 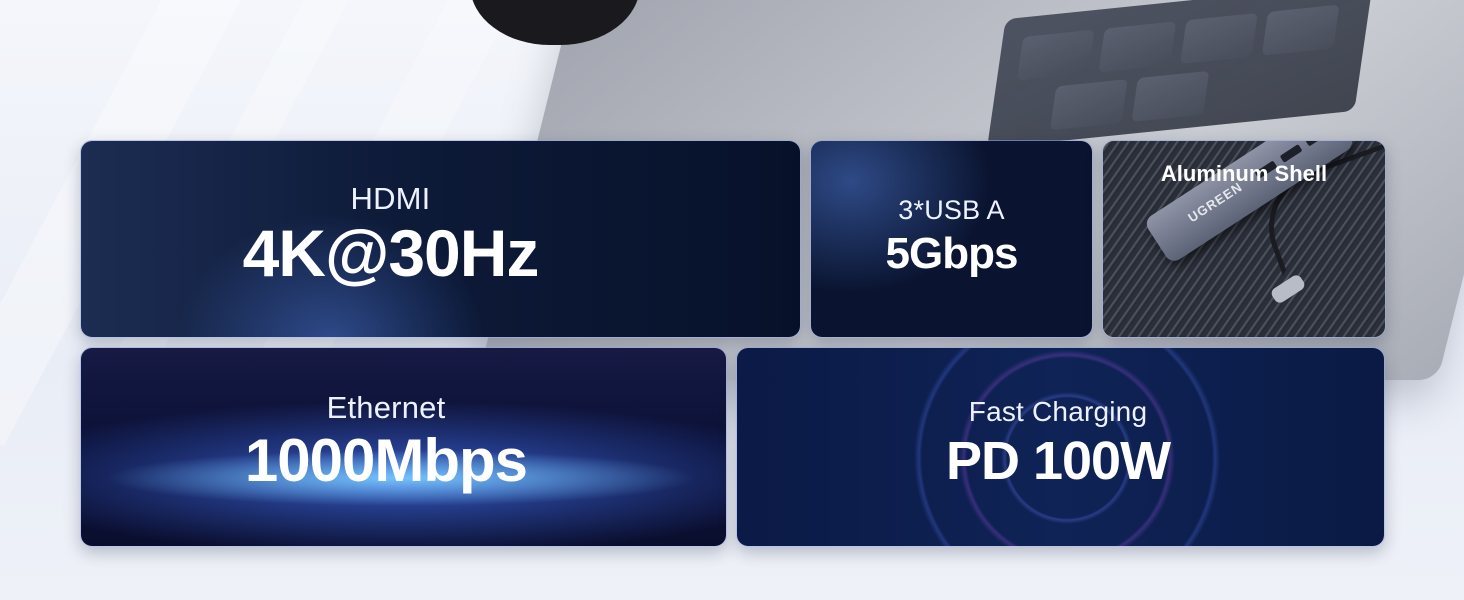 I want to click on charging-card-text: Fast Charging PD 100W, so click(x=1060, y=443).